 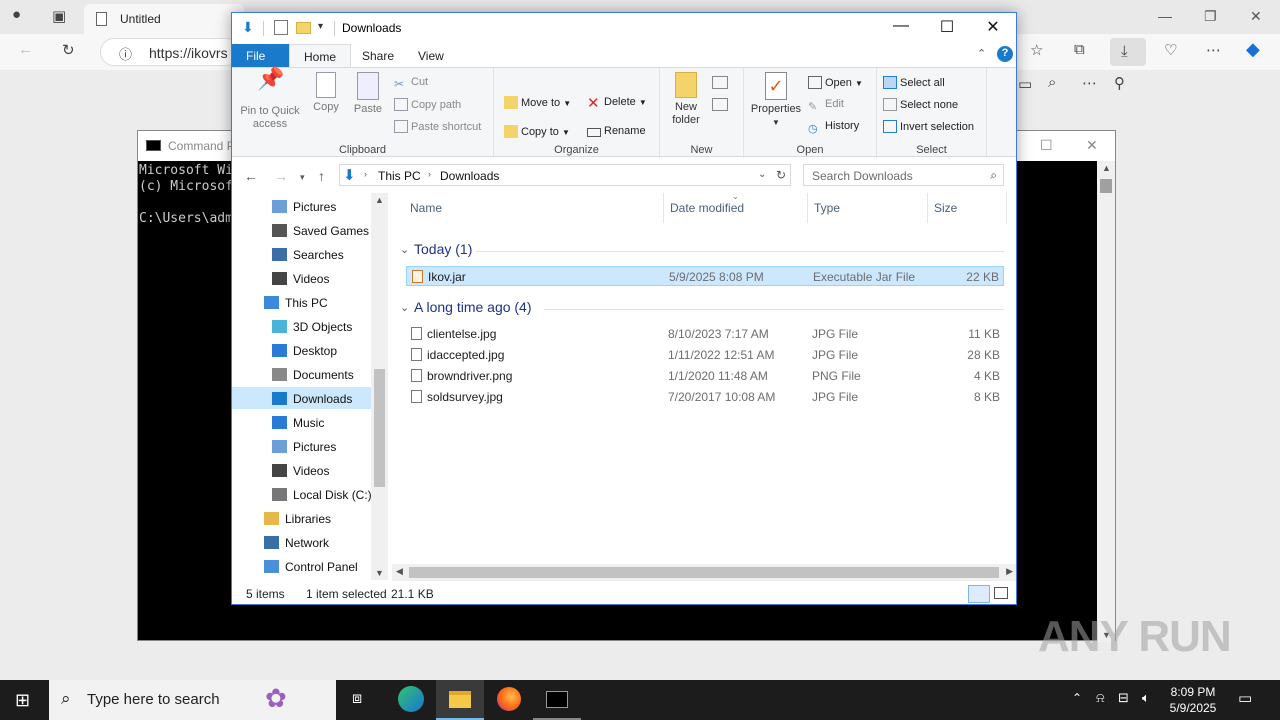 What do you see at coordinates (301, 542) in the screenshot?
I see `nav-item: Network` at bounding box center [301, 542].